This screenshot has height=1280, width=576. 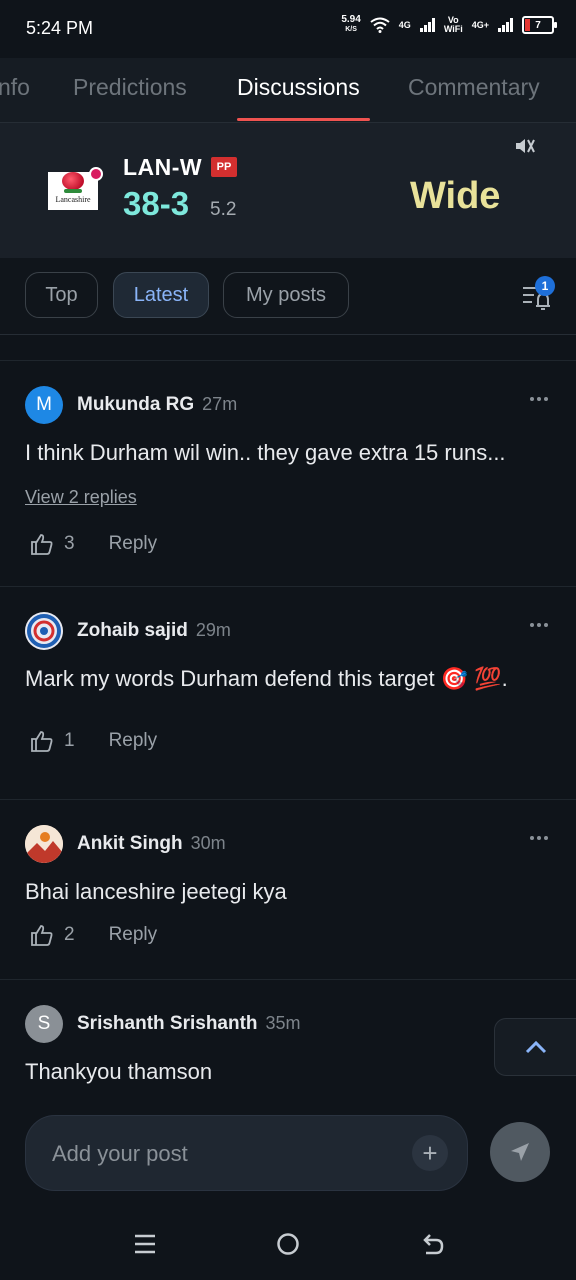 What do you see at coordinates (130, 87) in the screenshot?
I see `tab-predictions: Predictions` at bounding box center [130, 87].